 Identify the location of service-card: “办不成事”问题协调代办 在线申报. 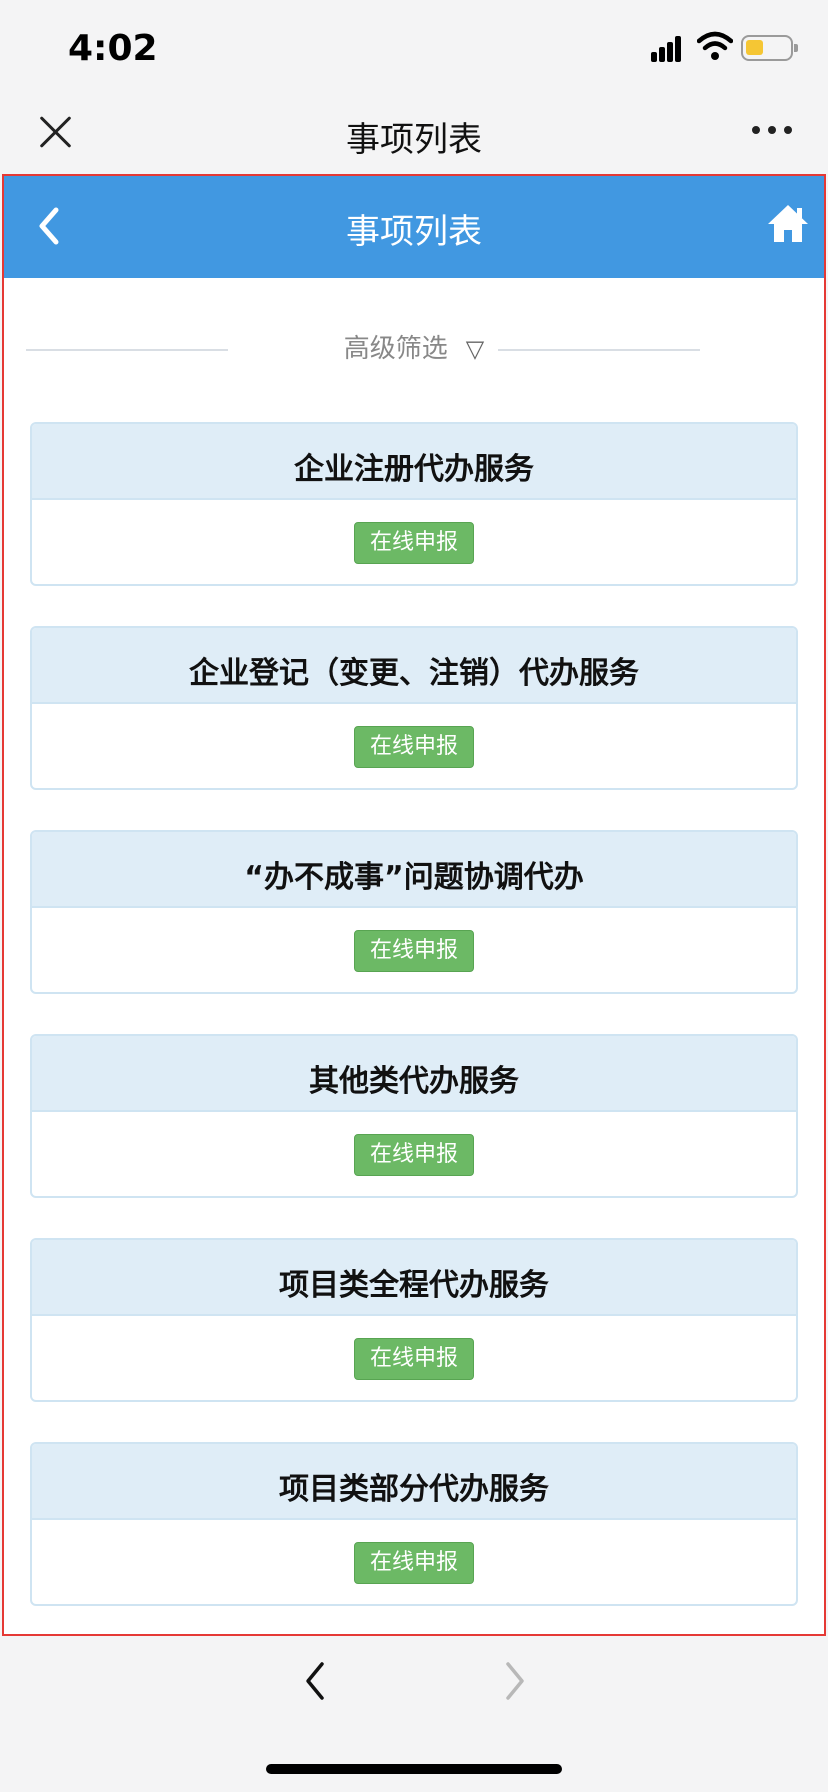
(414, 912).